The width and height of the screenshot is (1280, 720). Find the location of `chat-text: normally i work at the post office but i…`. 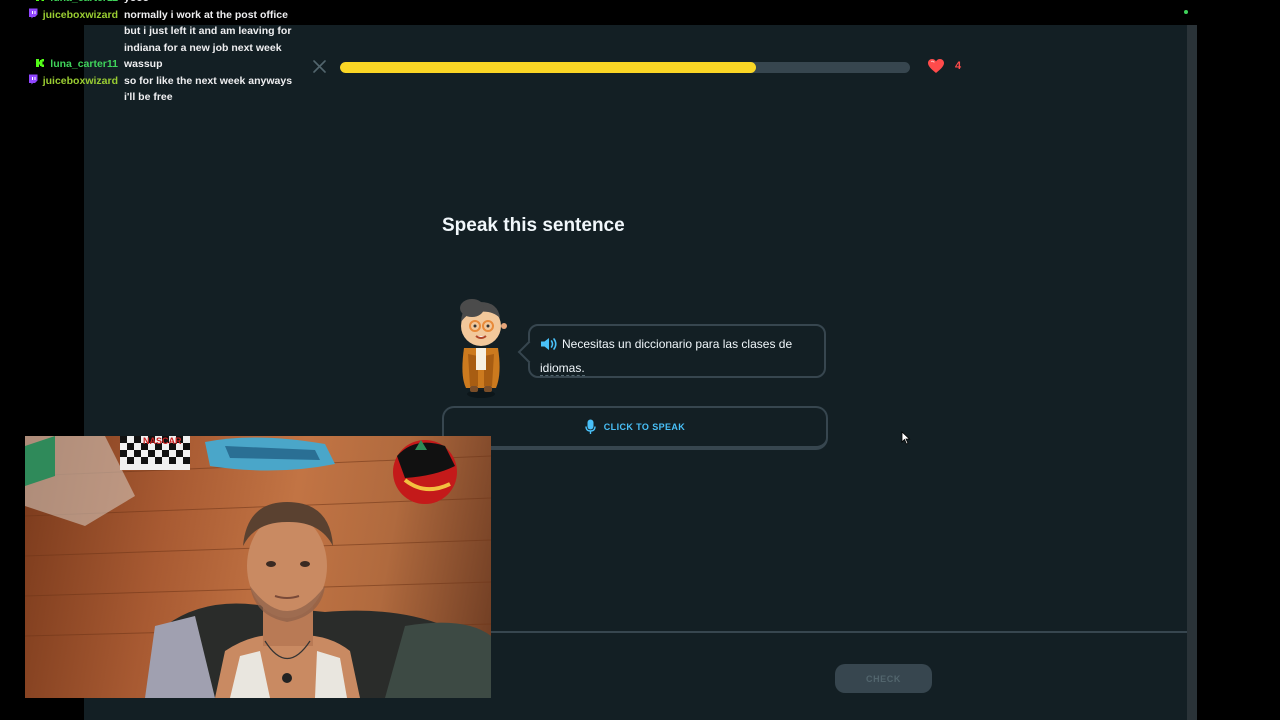

chat-text: normally i work at the post office but i… is located at coordinates (208, 31).